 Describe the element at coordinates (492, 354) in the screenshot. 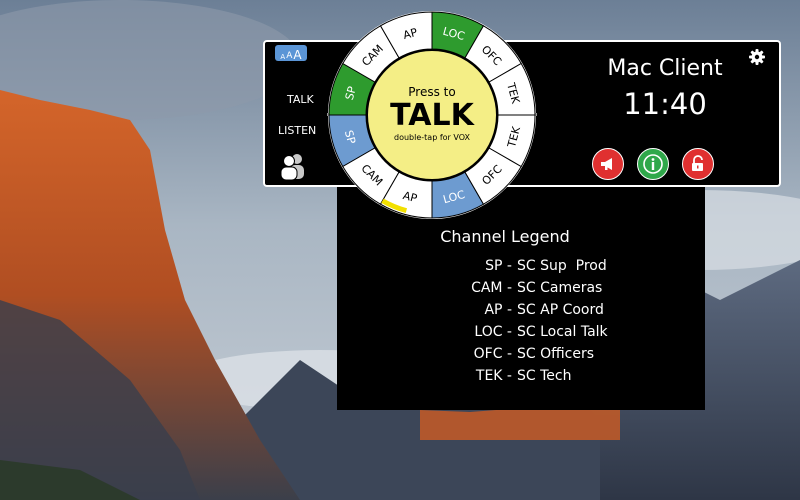

I see `legend-code: OFC -` at that location.